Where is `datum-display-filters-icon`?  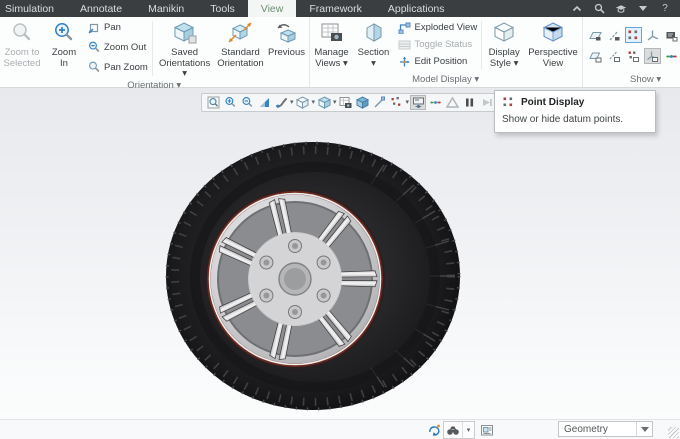
datum-display-filters-icon is located at coordinates (418, 102).